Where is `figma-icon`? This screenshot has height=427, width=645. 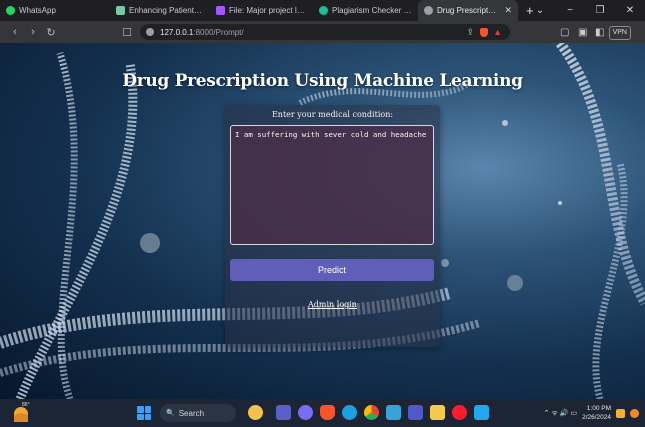
figma-icon is located at coordinates (220, 10).